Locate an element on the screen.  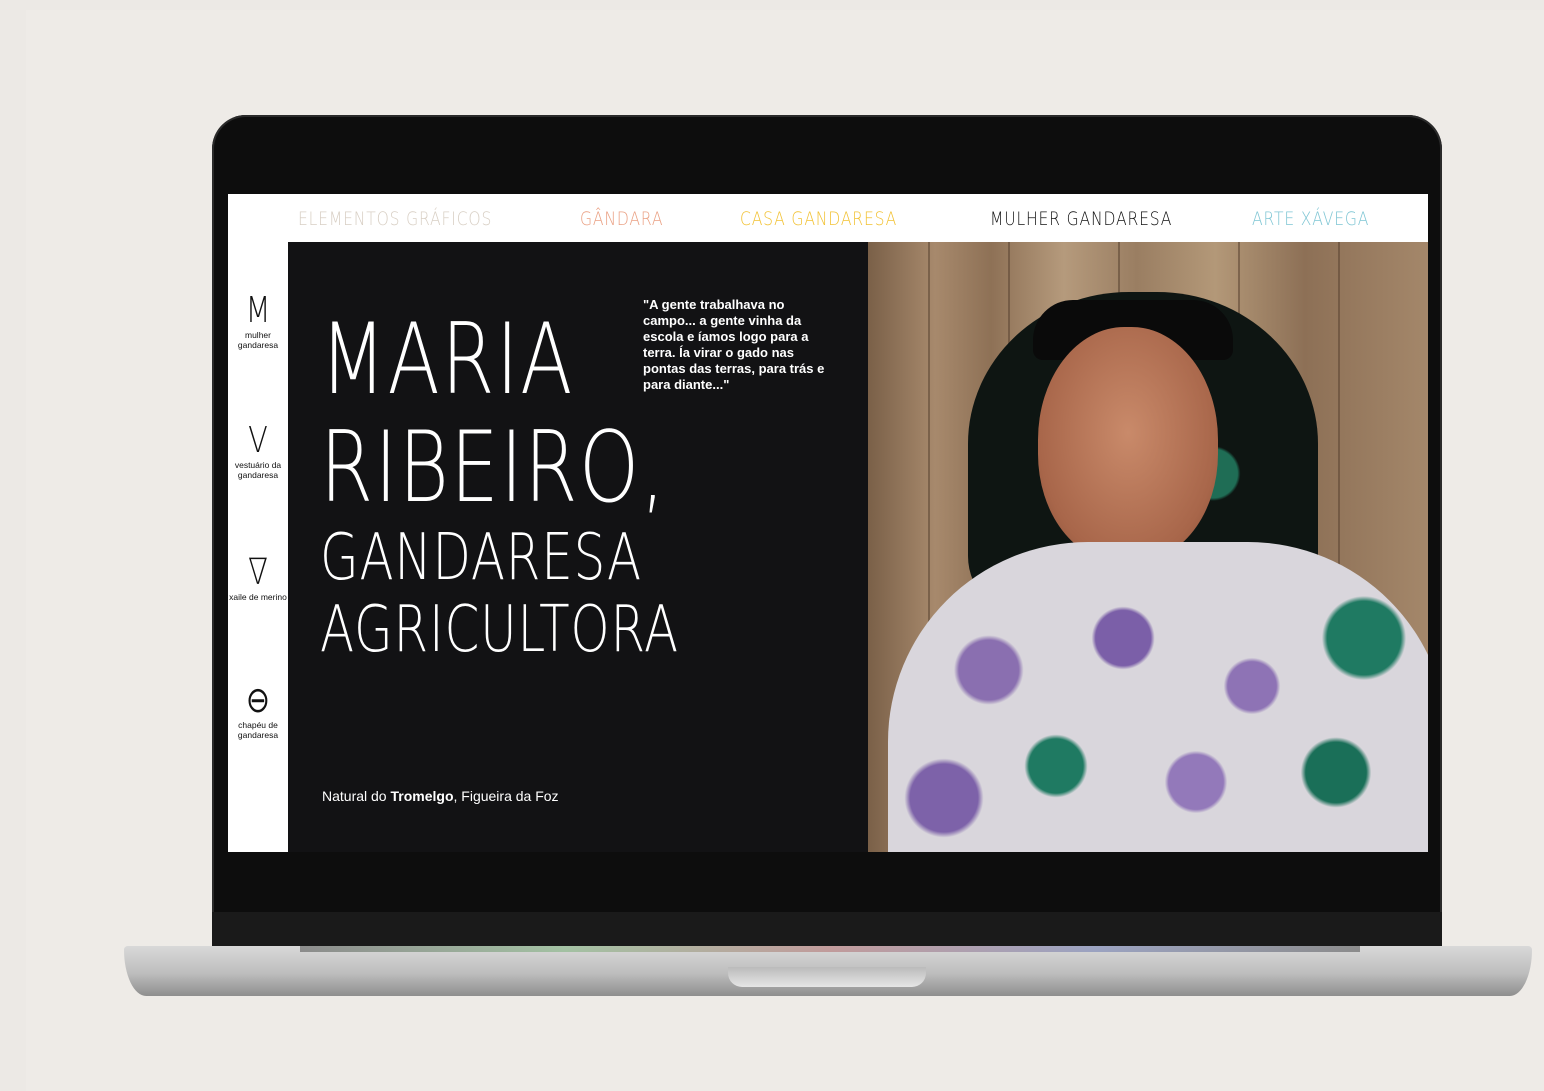
side-item-label: vestuário da gandaresa is located at coordinates (258, 470).